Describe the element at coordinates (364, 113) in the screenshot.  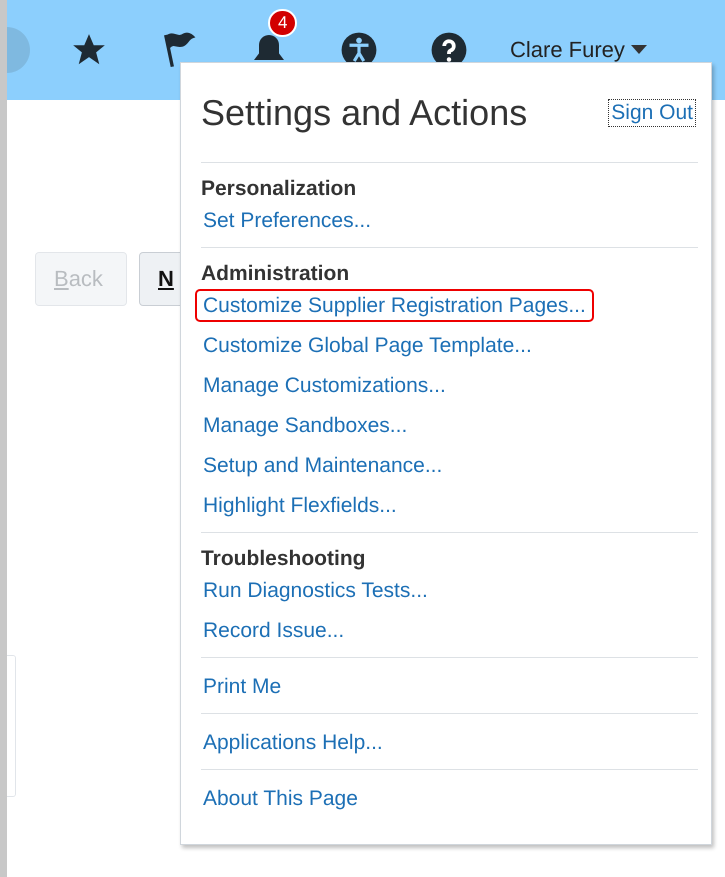
I see `menu-title: Settings and Actions` at that location.